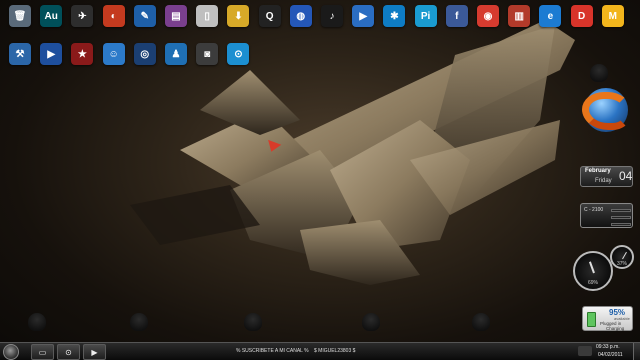  I want to click on cpu-gauge: 69%, so click(593, 271).